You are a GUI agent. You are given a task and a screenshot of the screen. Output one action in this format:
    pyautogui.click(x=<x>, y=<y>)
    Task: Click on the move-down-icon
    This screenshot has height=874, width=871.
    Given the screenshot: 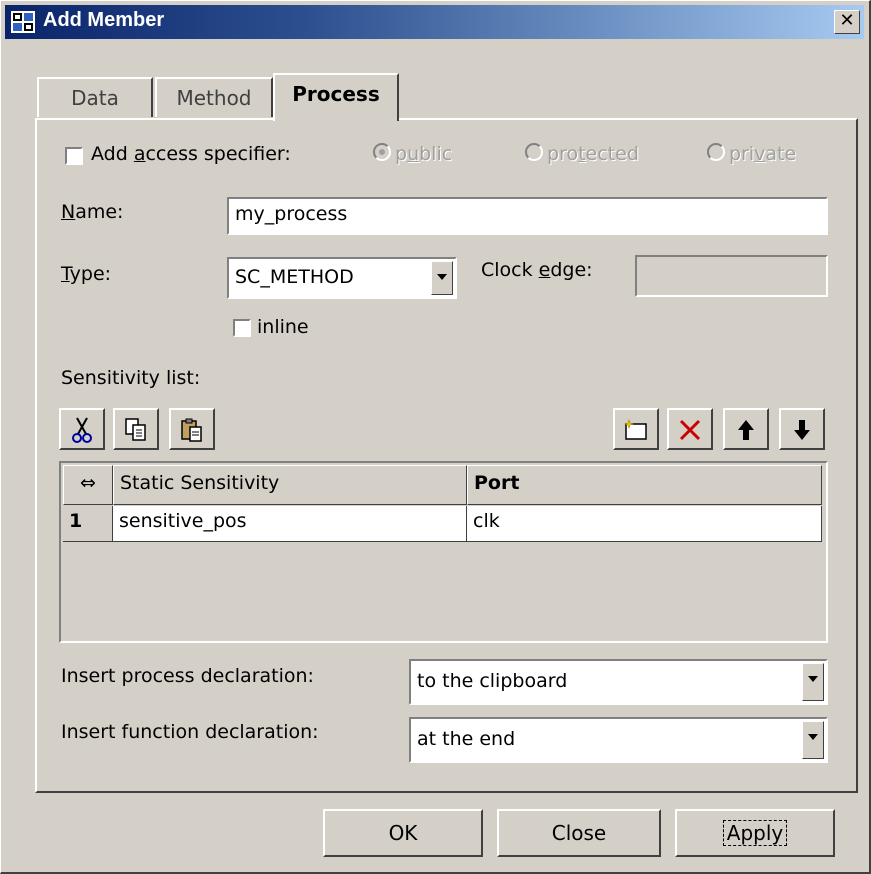 What is the action you would take?
    pyautogui.click(x=802, y=430)
    